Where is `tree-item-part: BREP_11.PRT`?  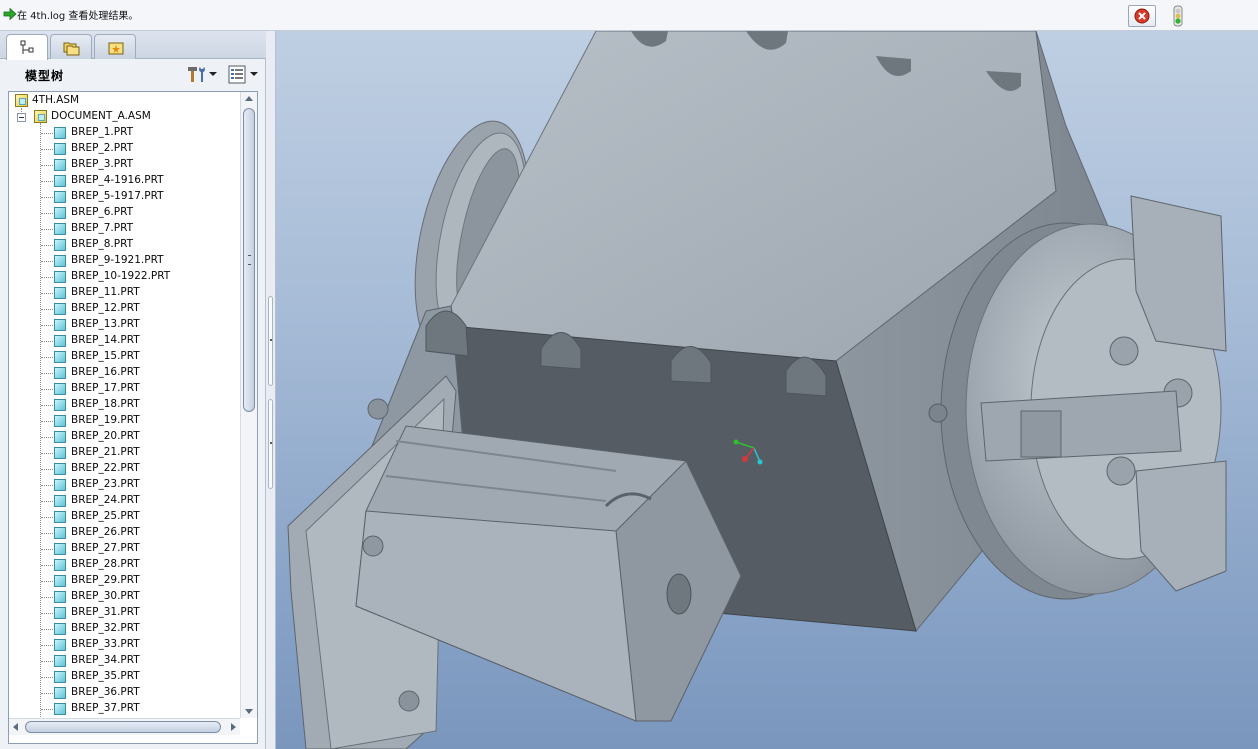
tree-item-part: BREP_11.PRT is located at coordinates (124, 293).